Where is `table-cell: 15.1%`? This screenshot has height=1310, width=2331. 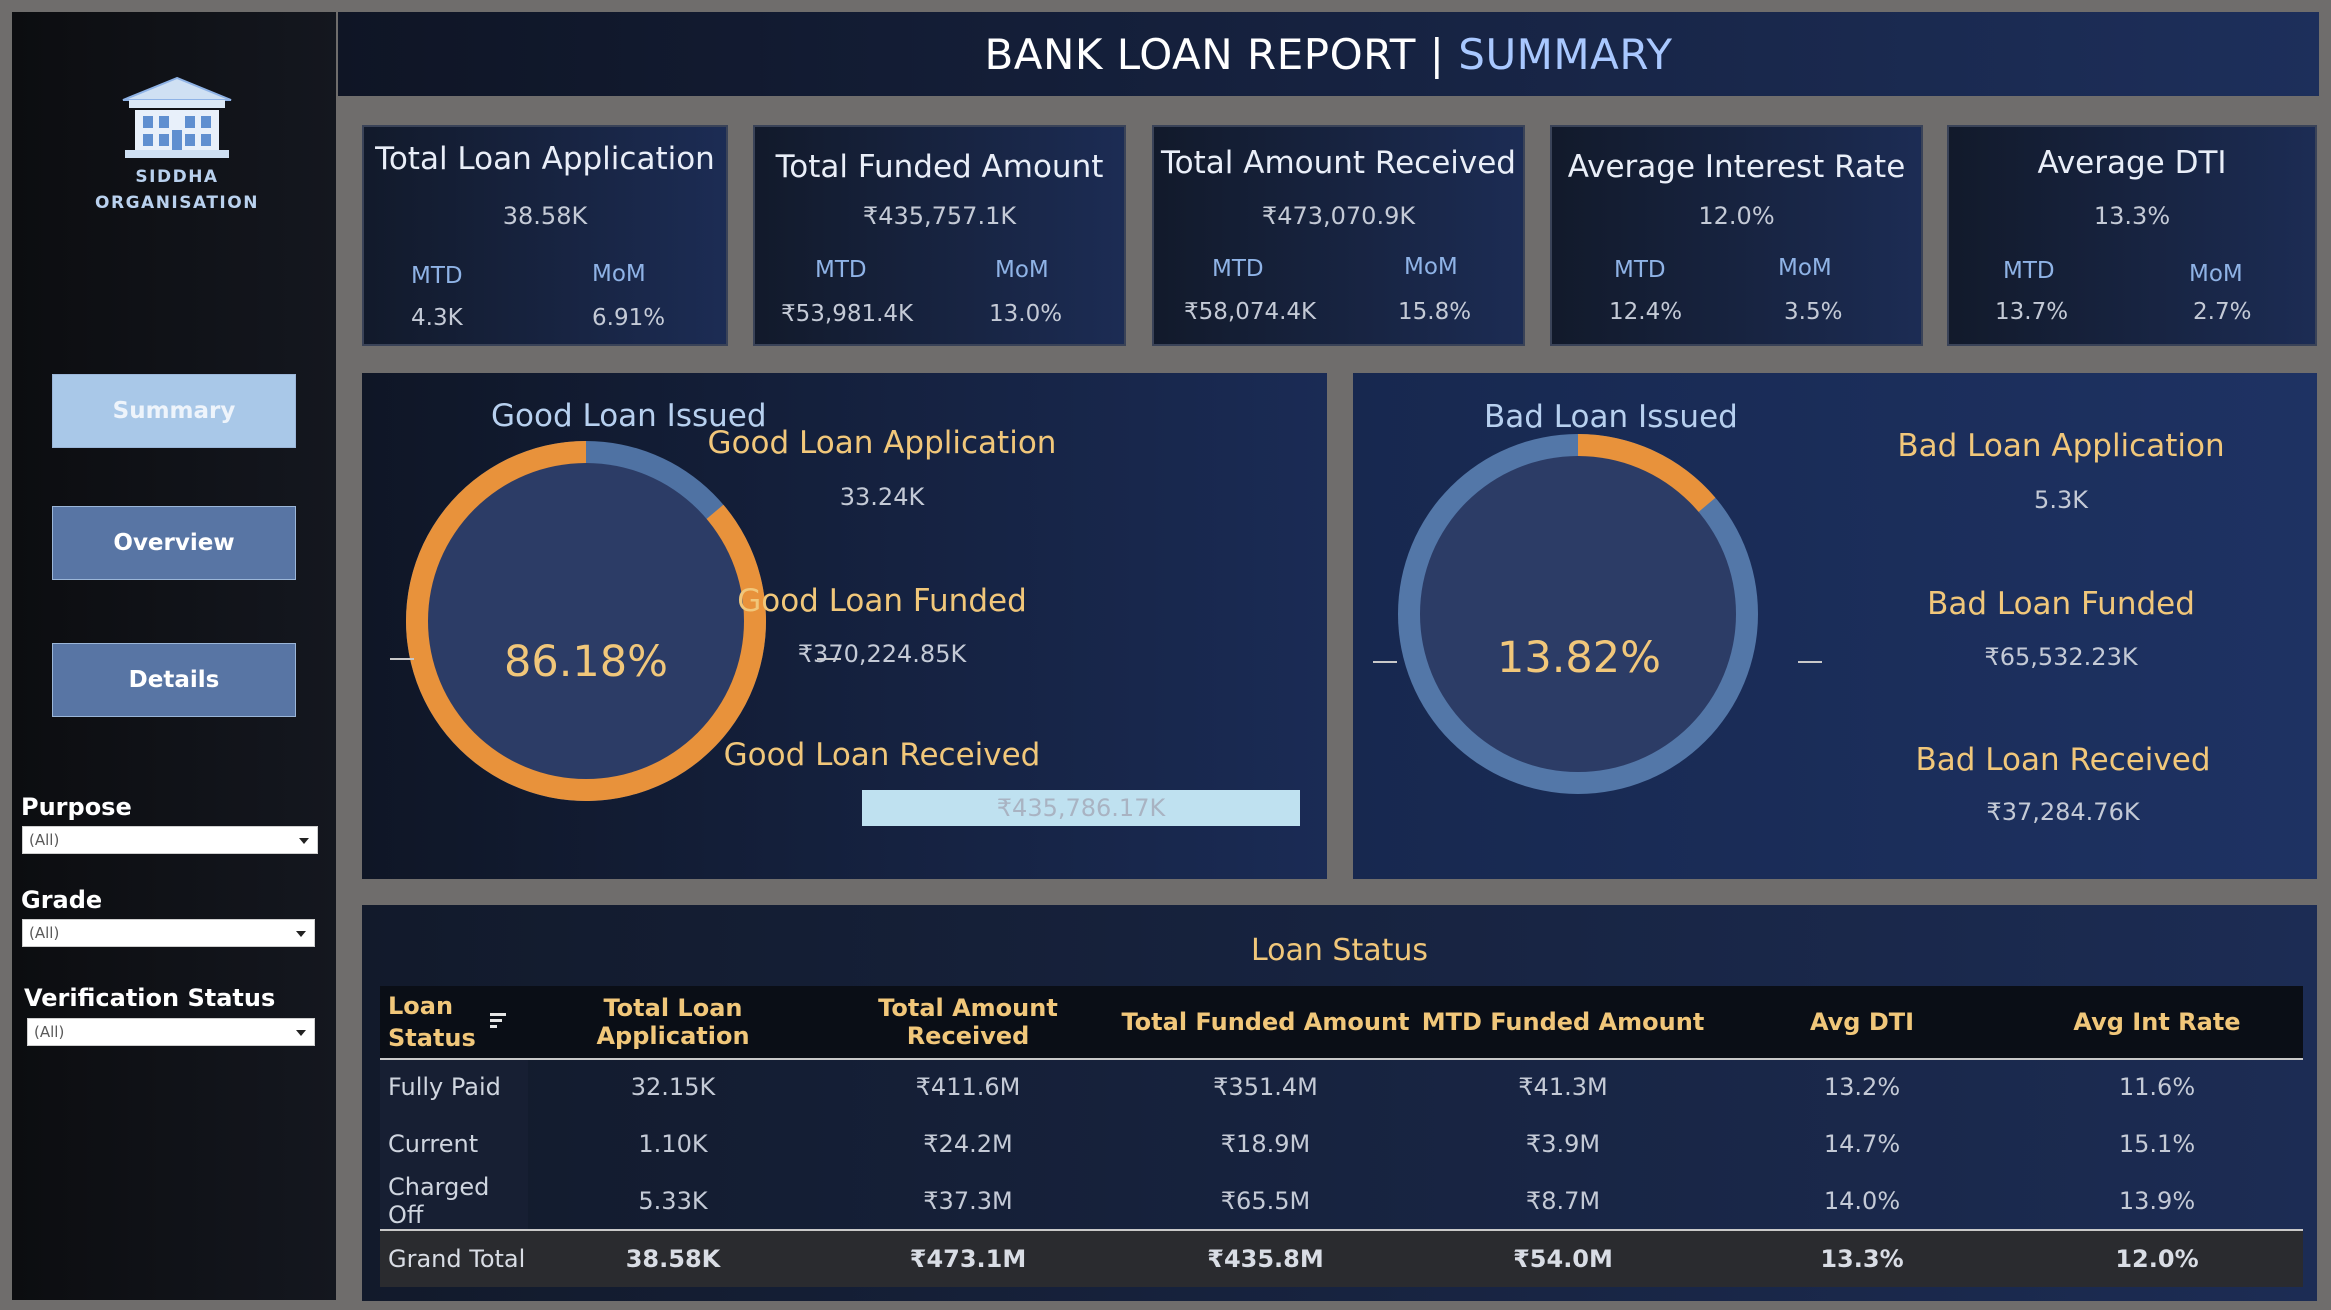
table-cell: 15.1% is located at coordinates (2157, 1143).